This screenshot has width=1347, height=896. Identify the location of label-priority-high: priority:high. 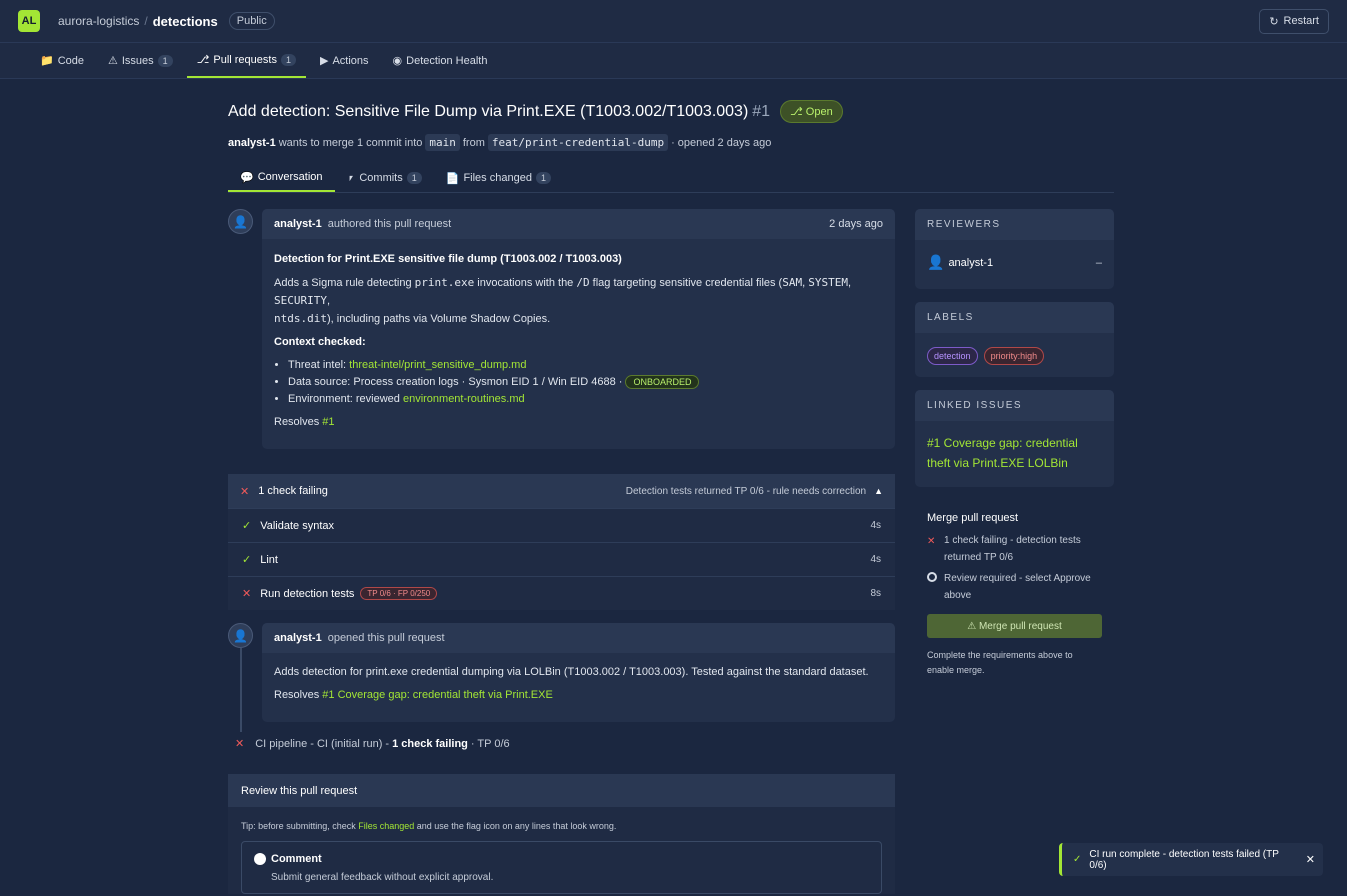
(1014, 356).